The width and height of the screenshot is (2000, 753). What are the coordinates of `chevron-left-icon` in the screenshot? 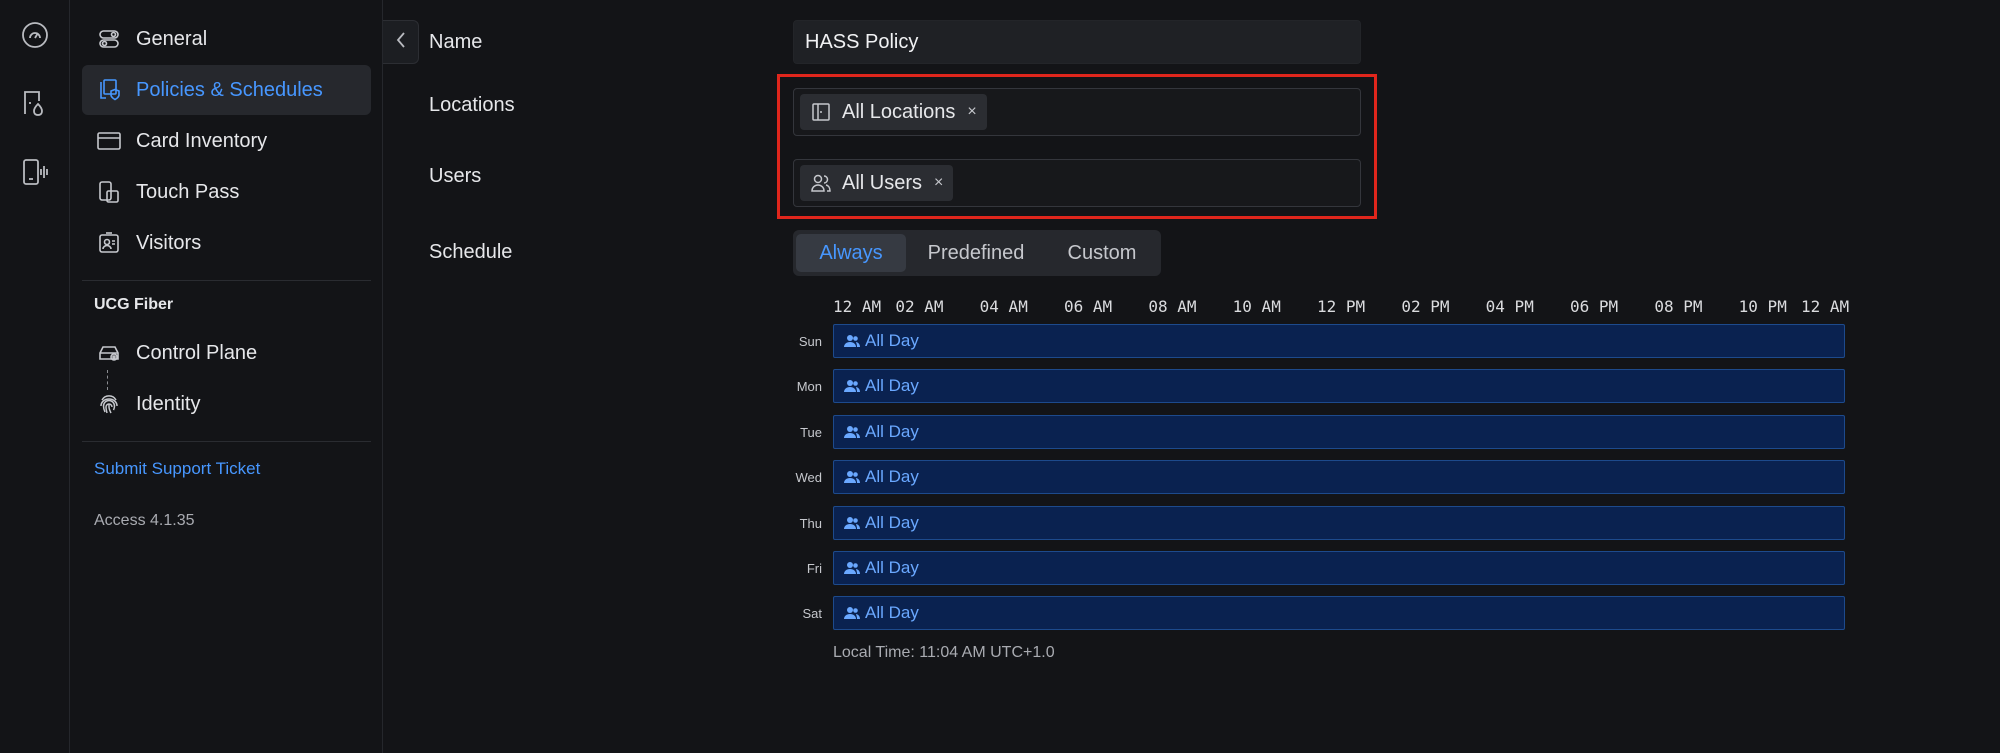 It's located at (401, 42).